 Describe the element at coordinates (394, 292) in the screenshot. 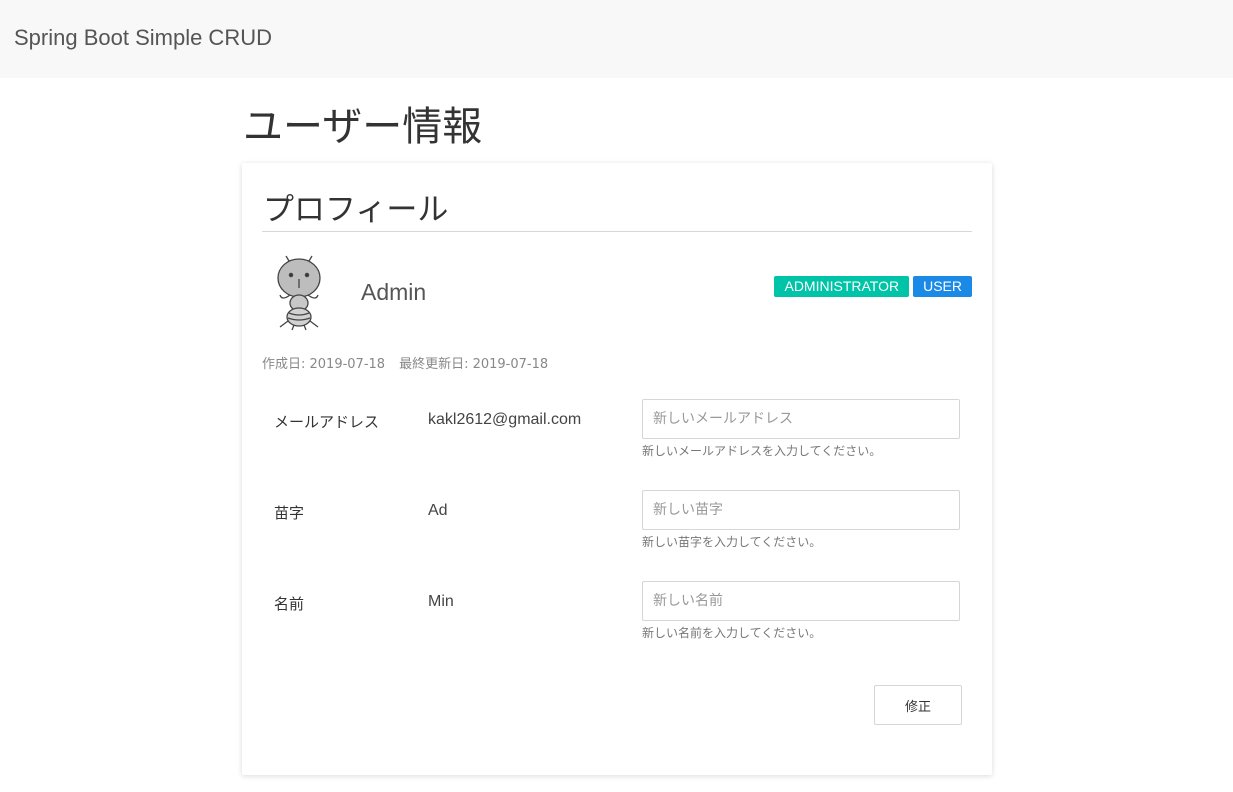

I see `username: Admin` at that location.